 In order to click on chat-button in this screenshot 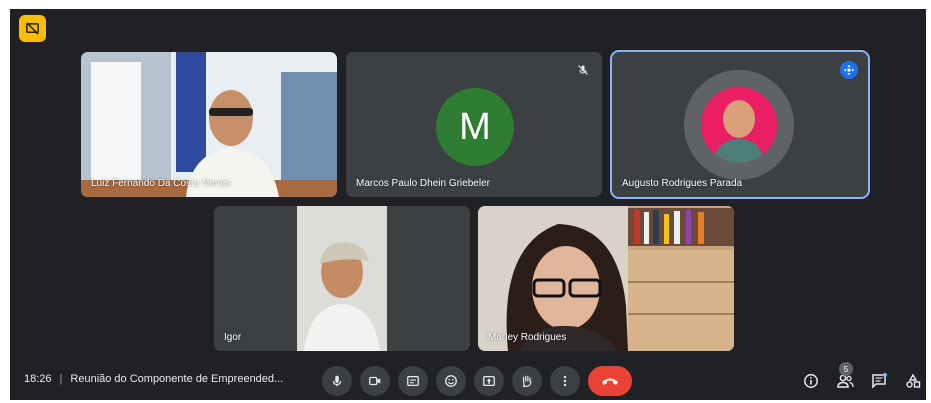, I will do `click(879, 381)`.